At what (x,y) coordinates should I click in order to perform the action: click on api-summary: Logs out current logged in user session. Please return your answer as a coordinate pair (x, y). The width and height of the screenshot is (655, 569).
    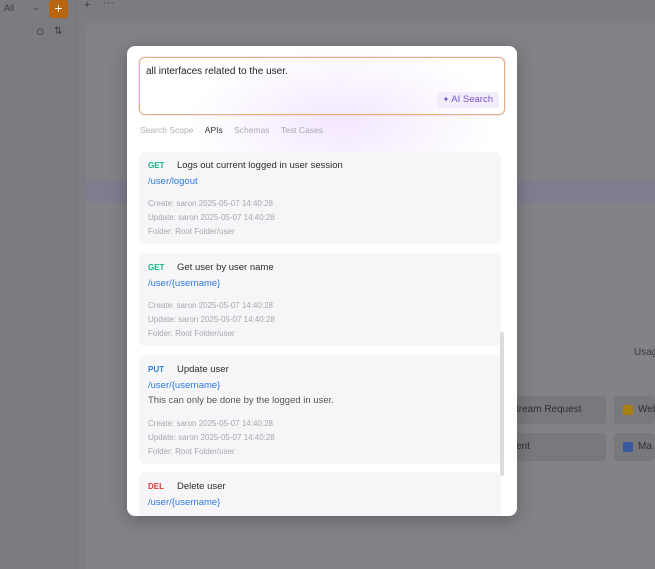
    Looking at the image, I should click on (260, 165).